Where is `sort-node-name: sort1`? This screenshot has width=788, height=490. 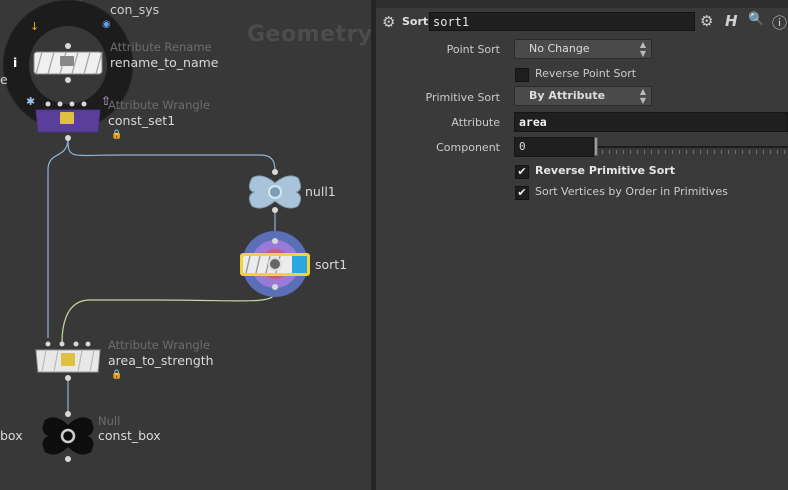
sort-node-name: sort1 is located at coordinates (331, 264).